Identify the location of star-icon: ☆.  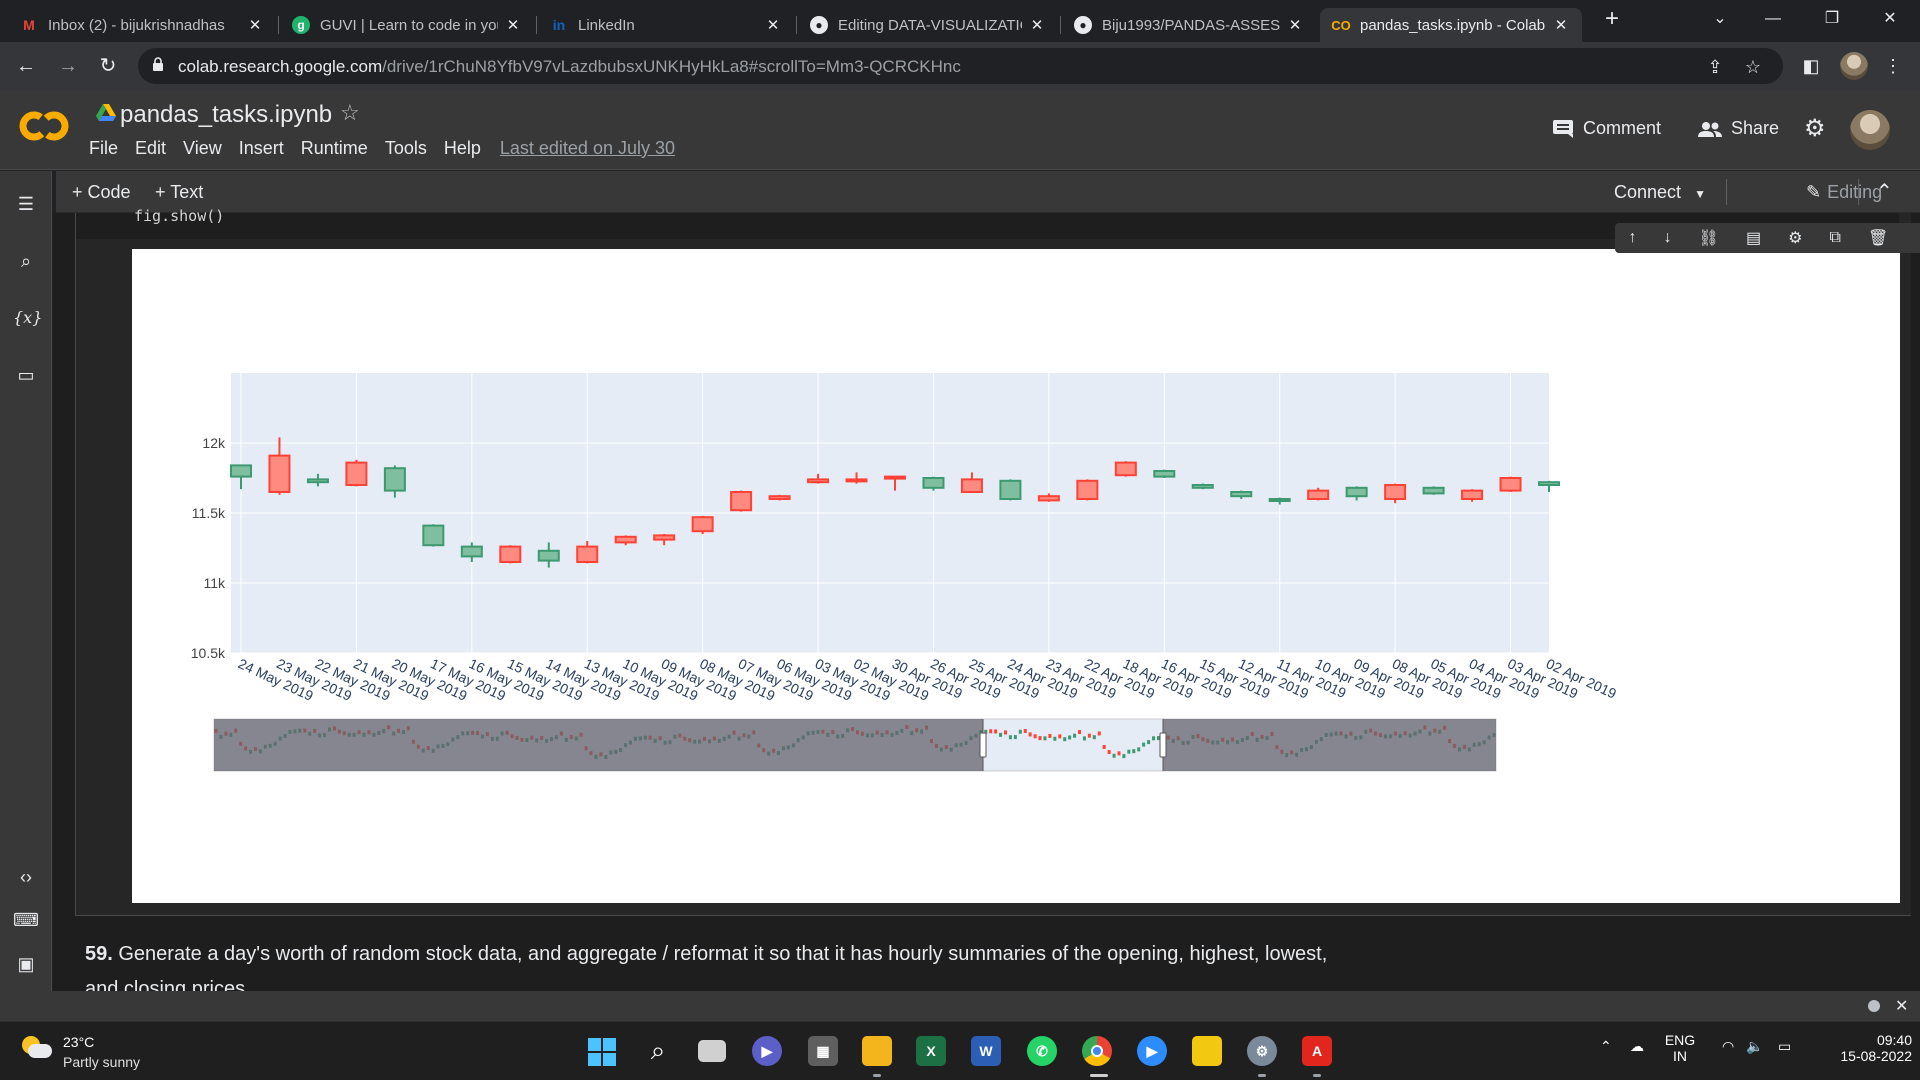
(350, 113).